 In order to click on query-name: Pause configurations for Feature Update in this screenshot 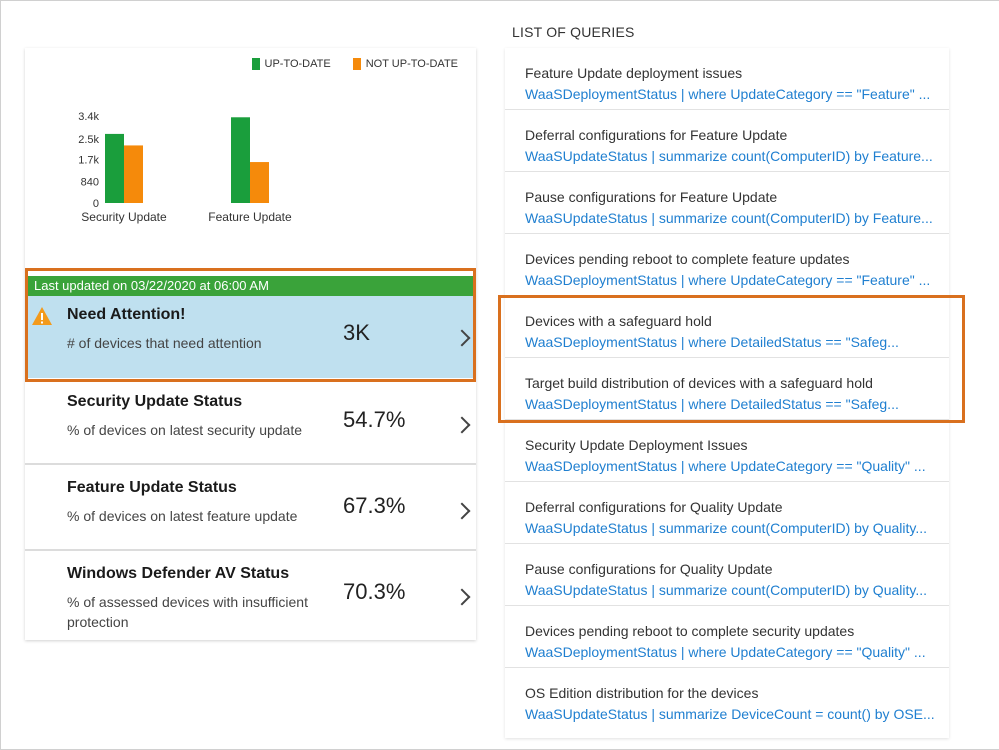, I will do `click(651, 197)`.